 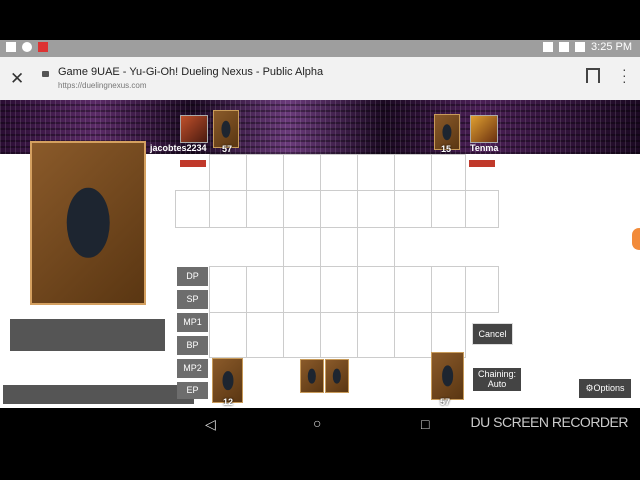 What do you see at coordinates (609, 388) in the screenshot?
I see `options-label: Options` at bounding box center [609, 388].